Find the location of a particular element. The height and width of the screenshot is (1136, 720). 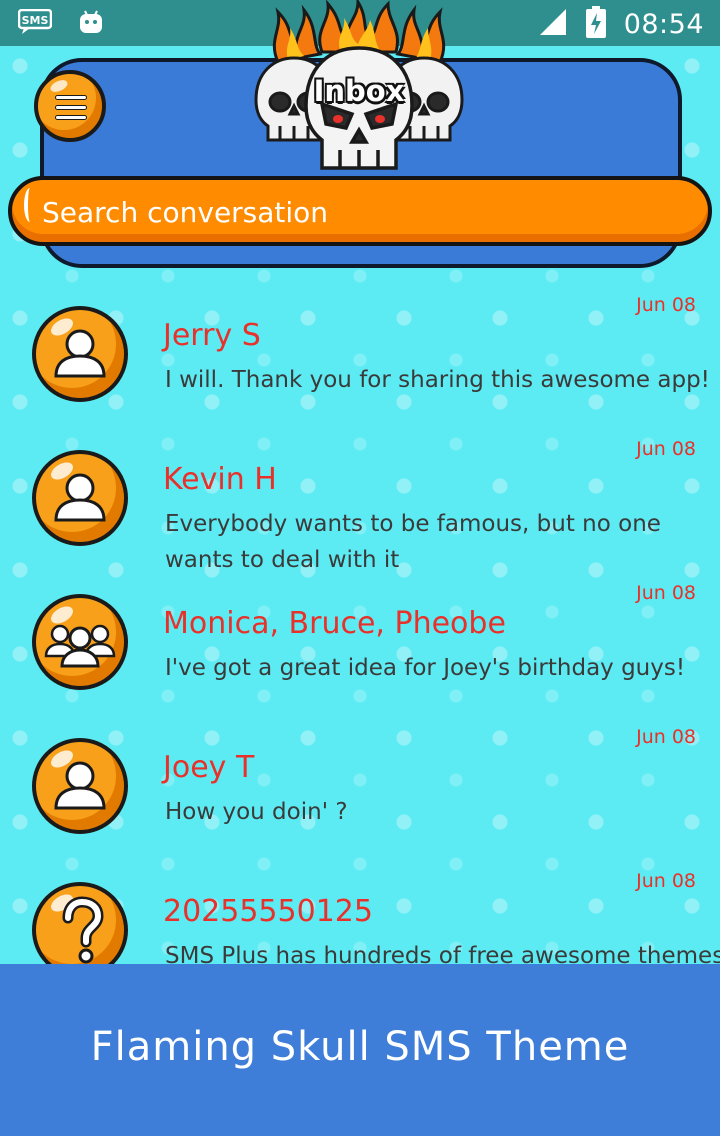

status-time: 08:54 is located at coordinates (663, 24).